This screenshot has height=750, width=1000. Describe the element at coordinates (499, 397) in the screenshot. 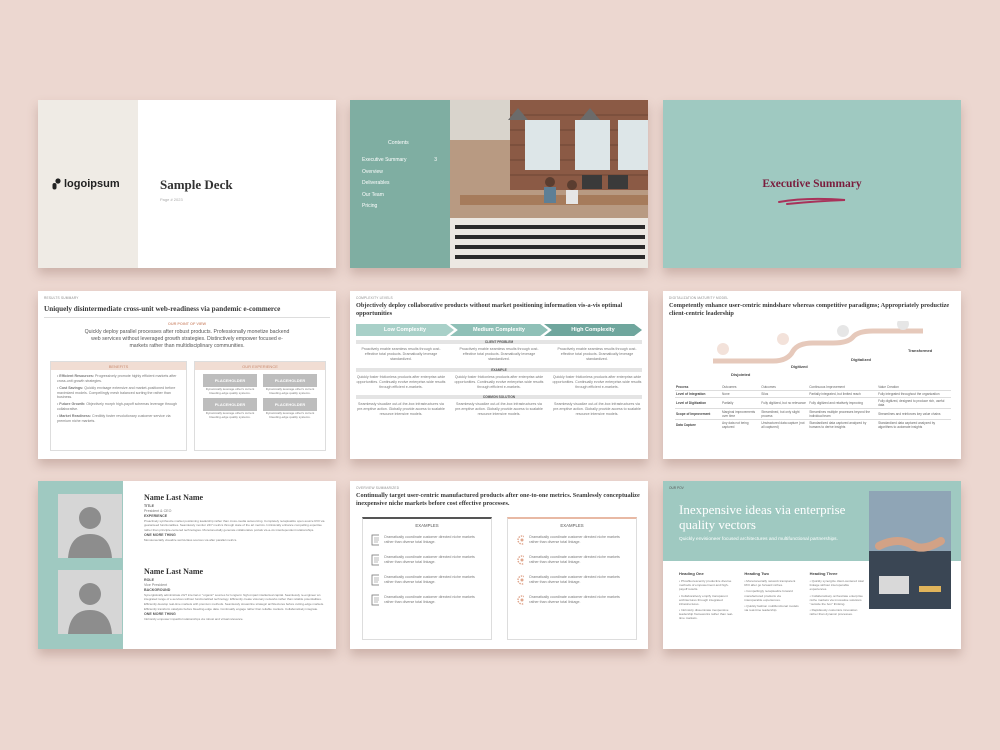

I see `section-bar: Common Solution` at that location.